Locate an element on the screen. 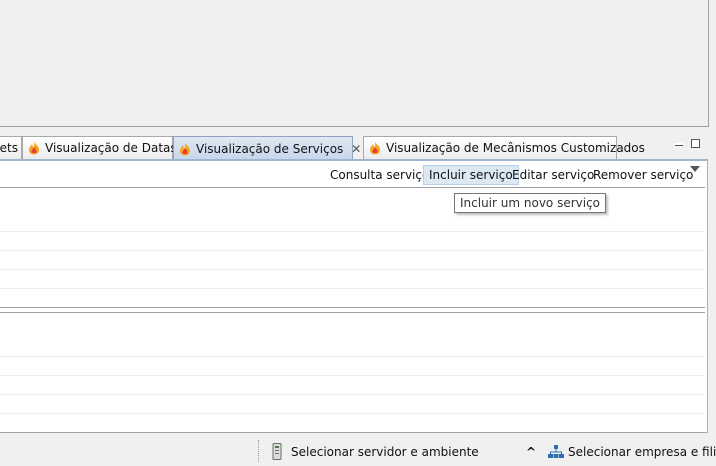 The width and height of the screenshot is (716, 466). edit-service-button: Editar serviço is located at coordinates (553, 175).